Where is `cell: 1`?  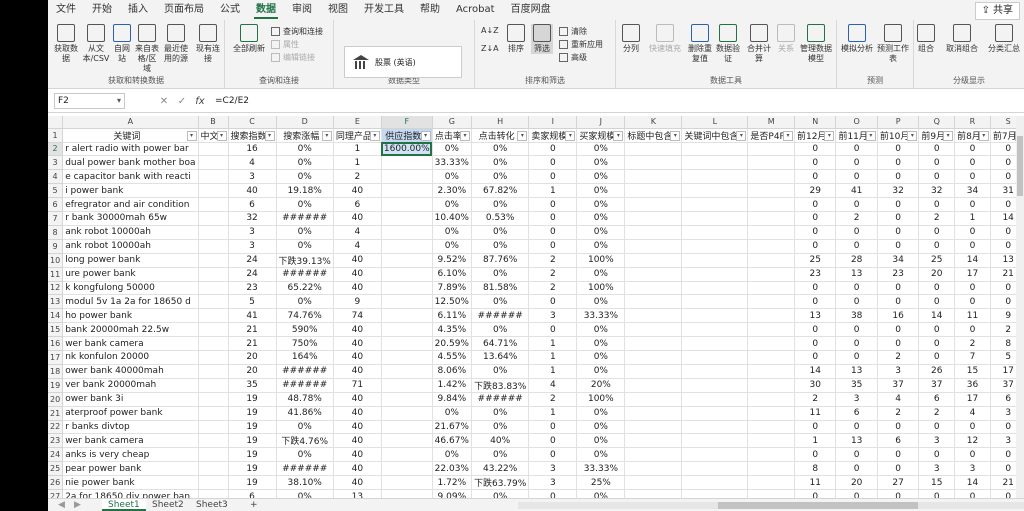 cell: 1 is located at coordinates (815, 441).